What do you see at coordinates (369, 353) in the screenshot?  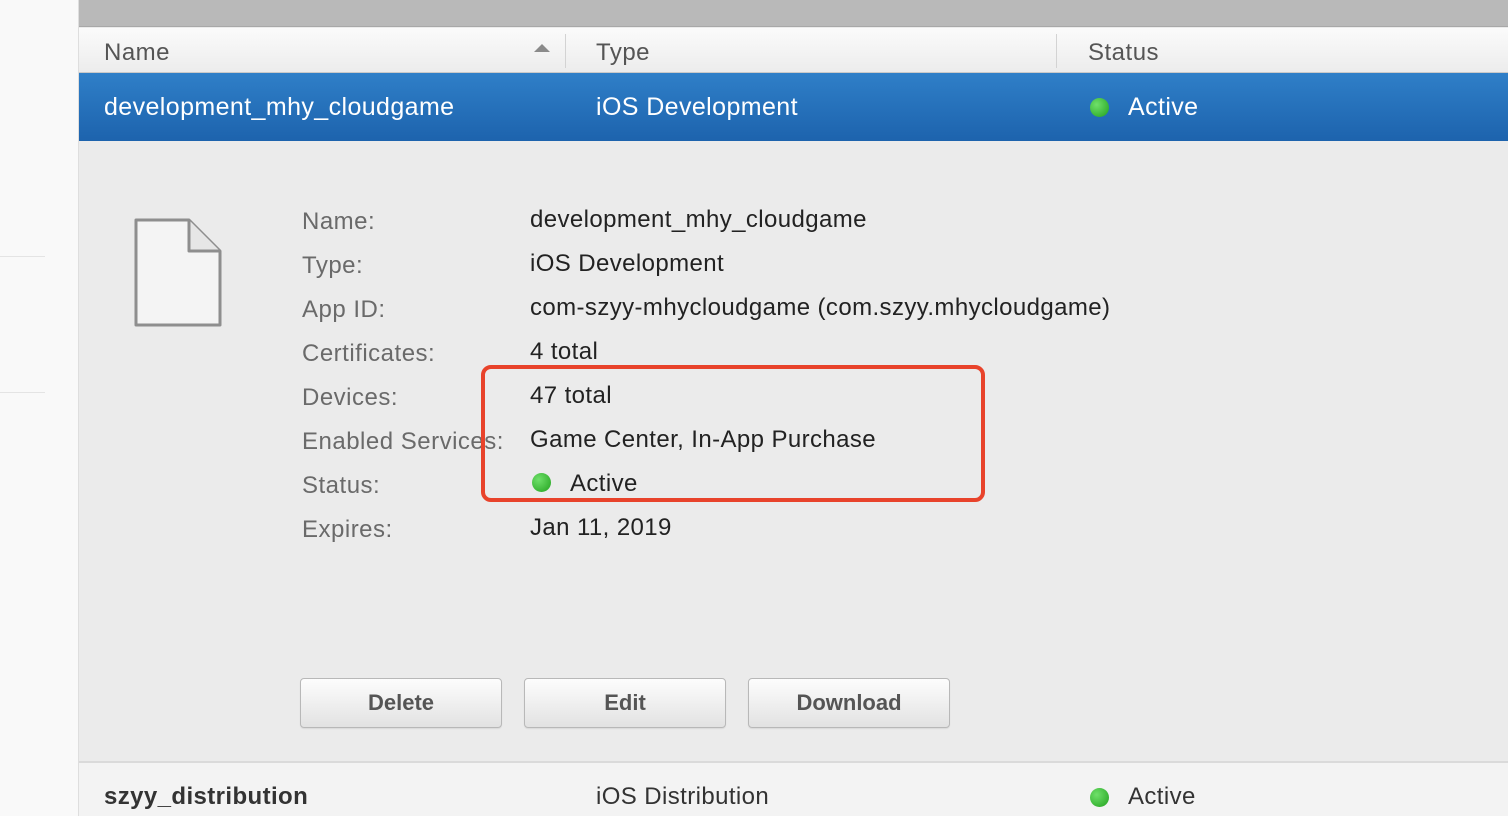 I see `detail-label-certificates: Certificates:` at bounding box center [369, 353].